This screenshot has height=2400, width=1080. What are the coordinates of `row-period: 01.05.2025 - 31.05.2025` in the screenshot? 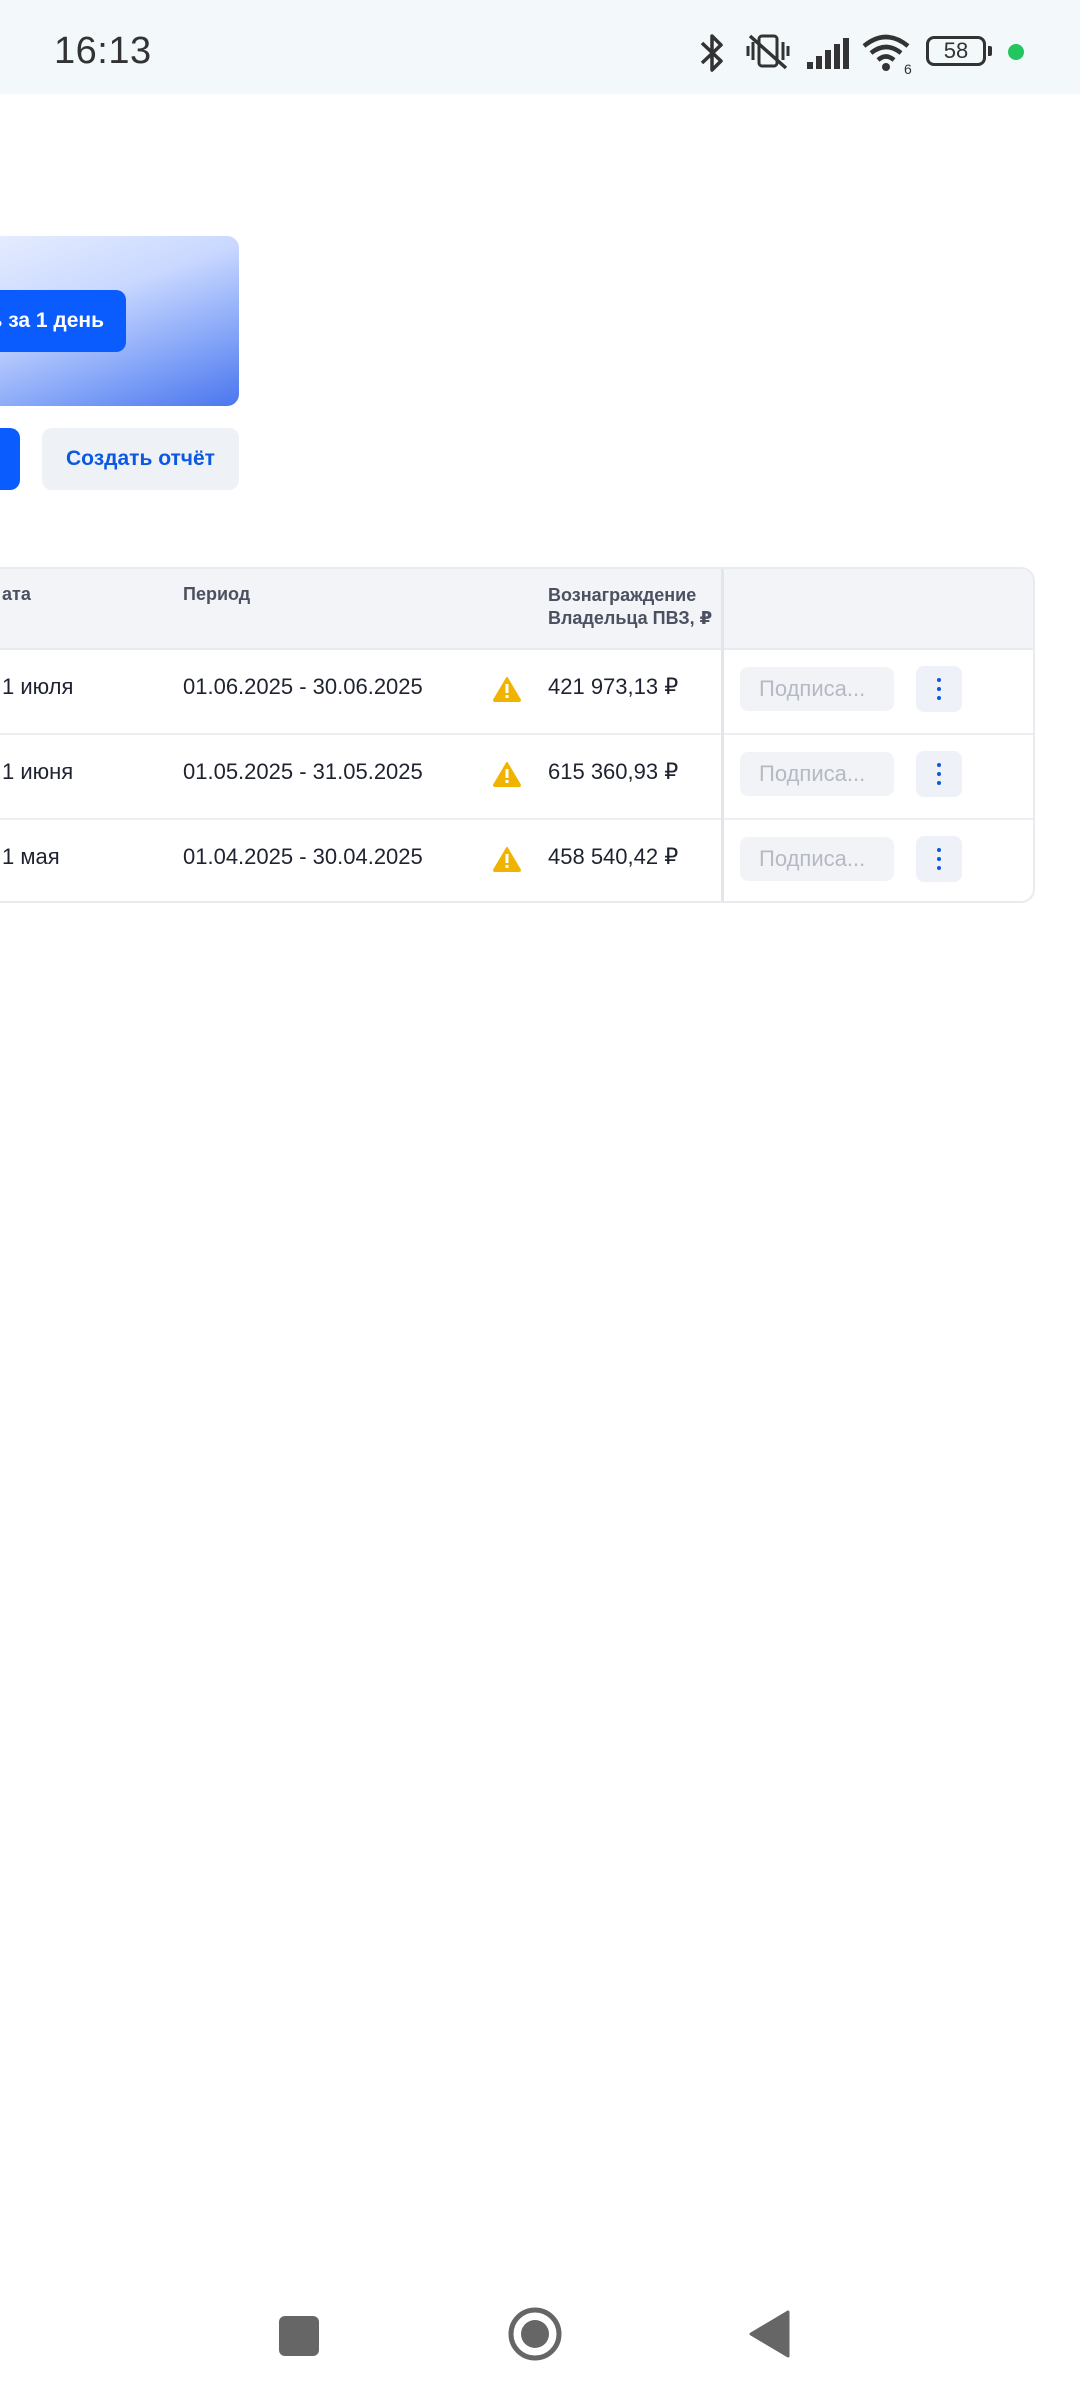 It's located at (303, 771).